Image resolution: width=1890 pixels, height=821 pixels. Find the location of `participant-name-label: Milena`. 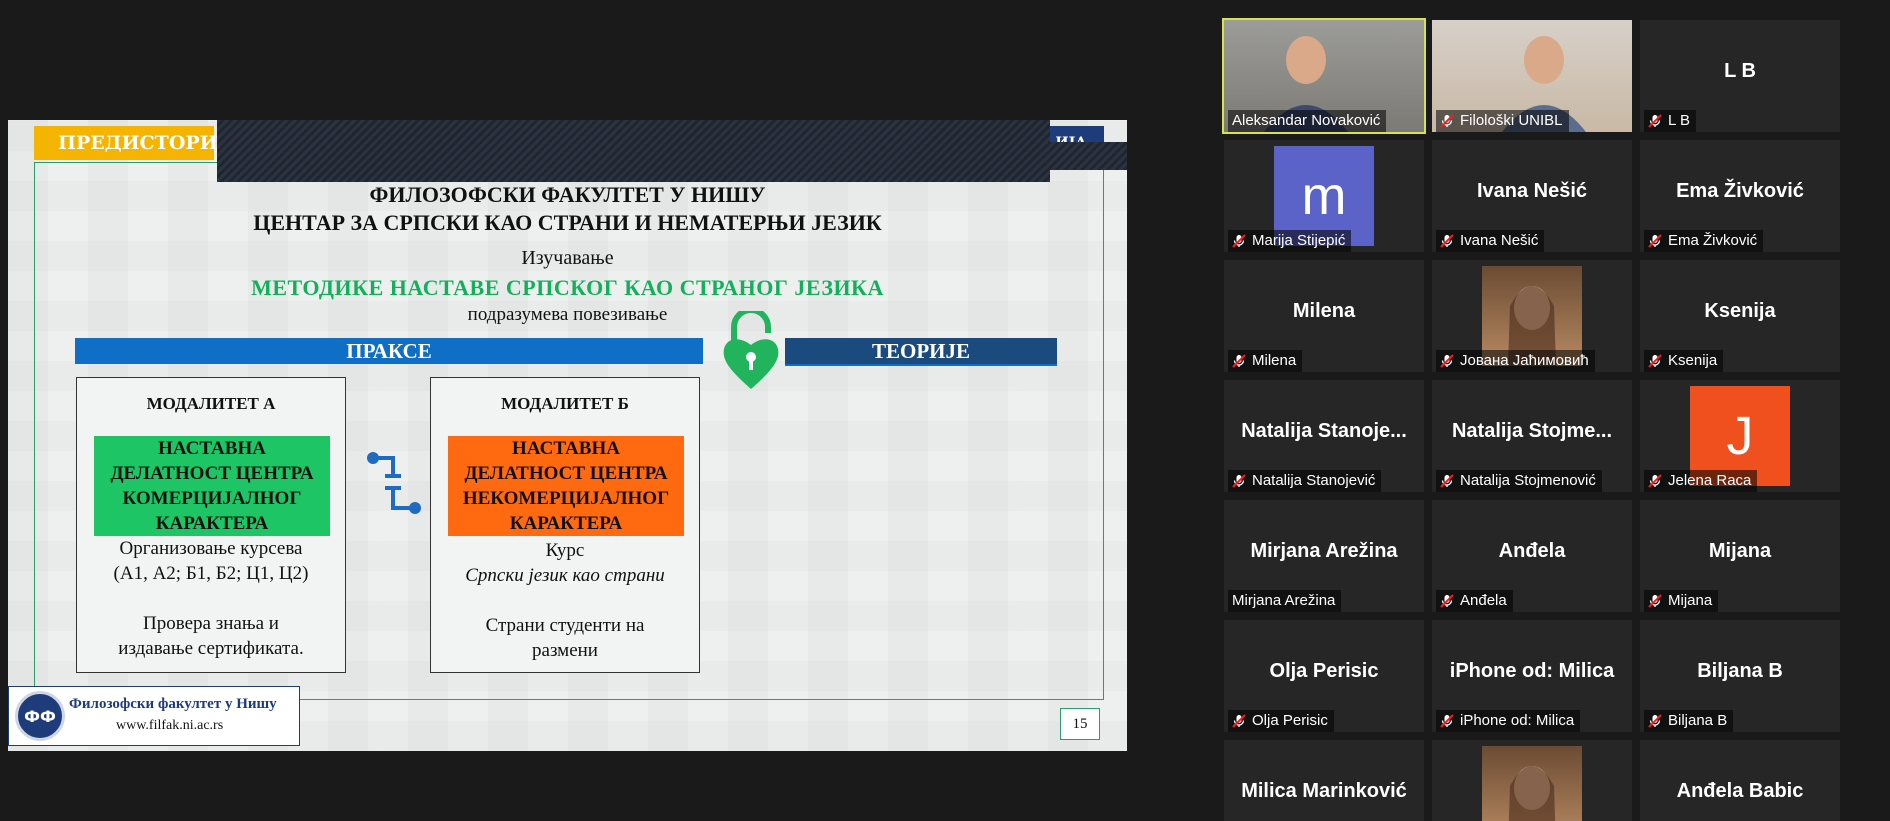

participant-name-label: Milena is located at coordinates (1265, 361).